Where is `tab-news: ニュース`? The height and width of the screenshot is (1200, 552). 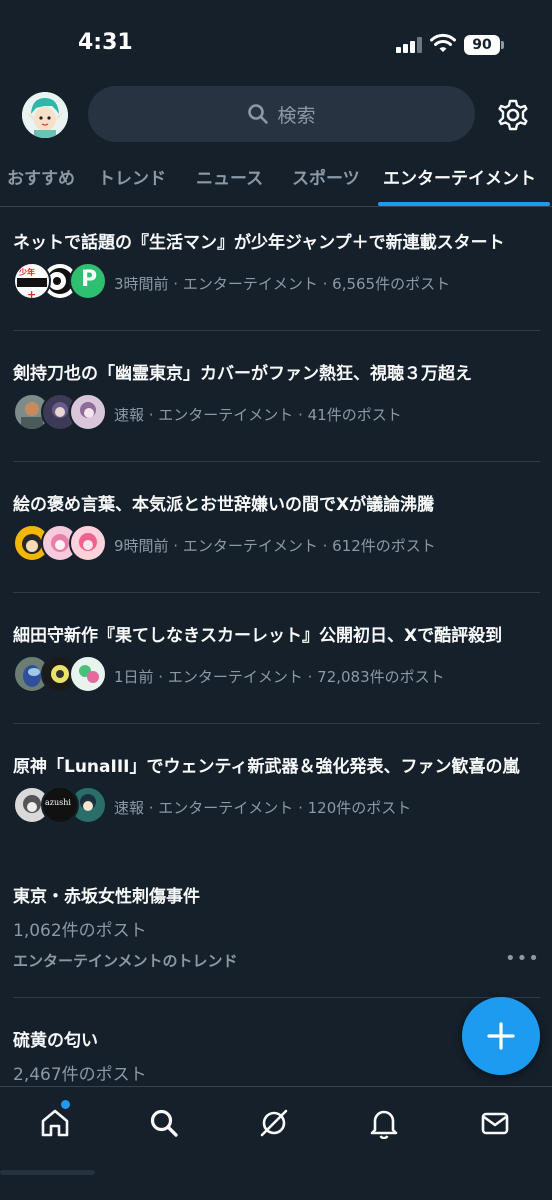
tab-news: ニュース is located at coordinates (229, 176).